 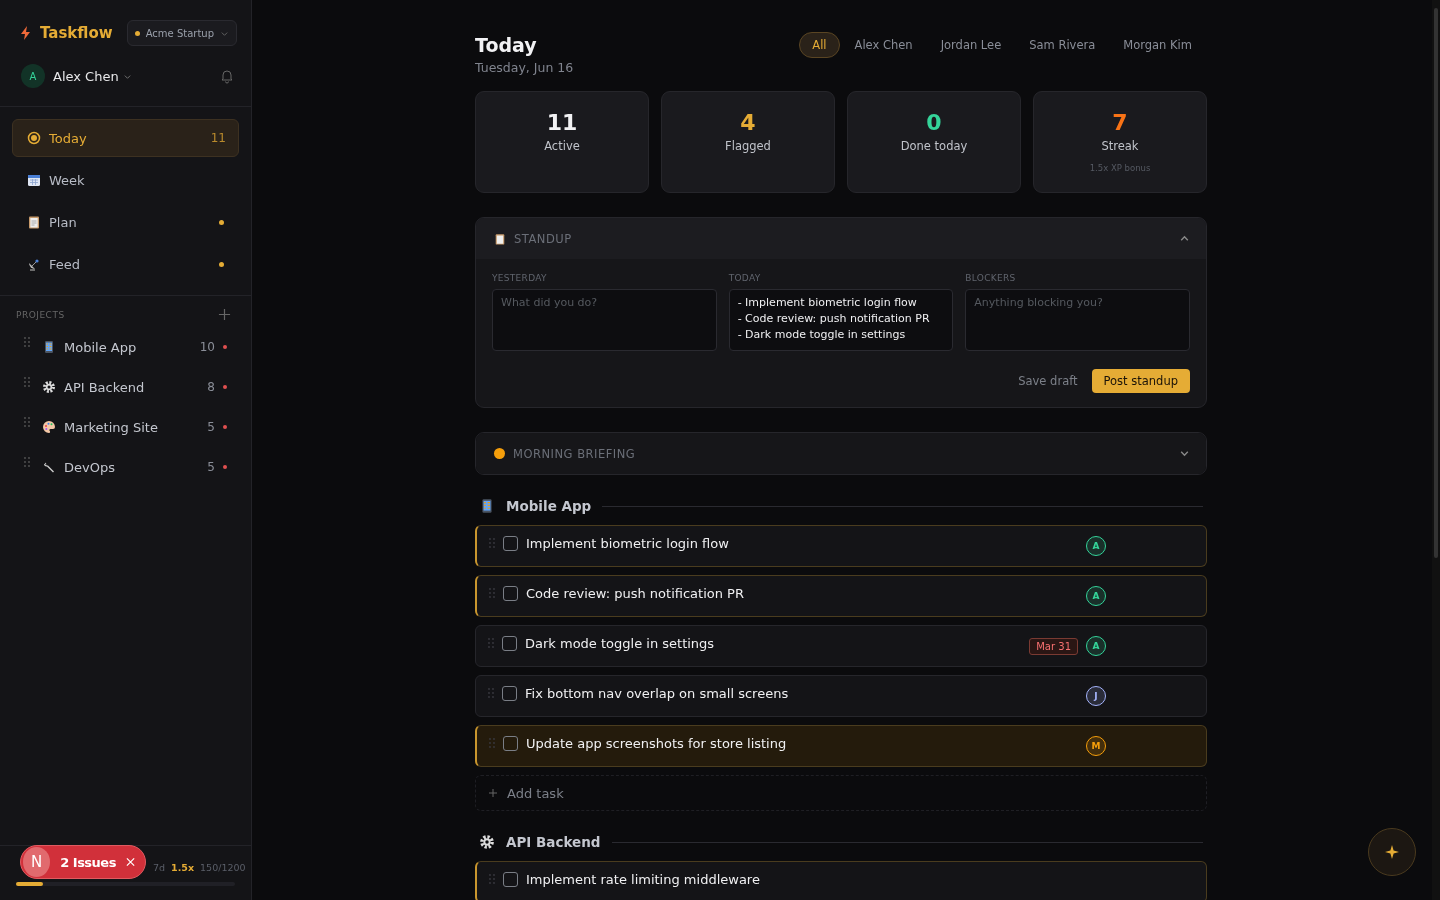 I want to click on filter-tab: Alex Chen, so click(x=883, y=45).